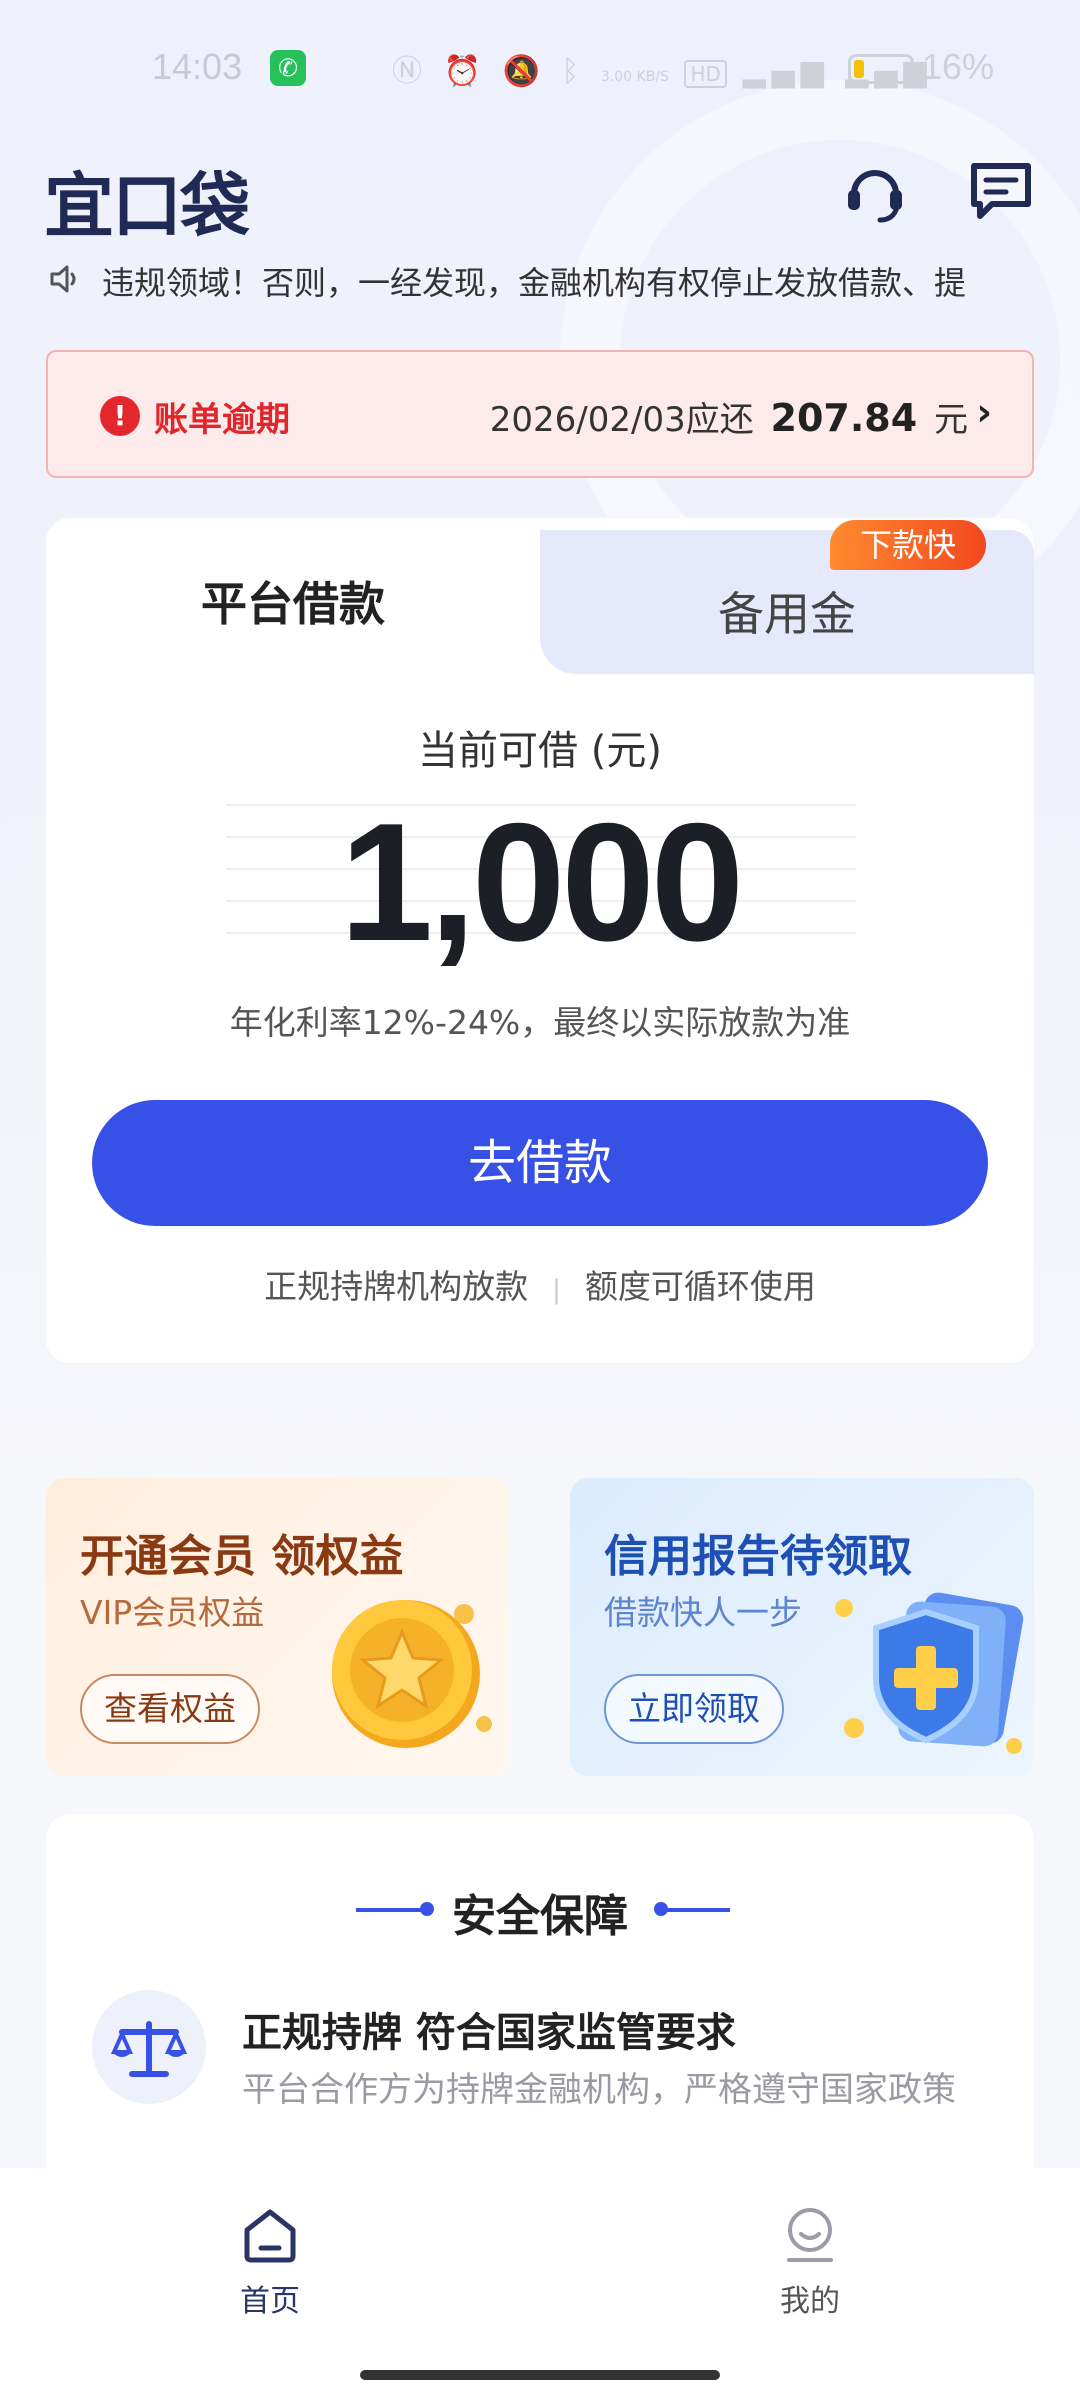  What do you see at coordinates (540, 1163) in the screenshot?
I see `borrow-button: 去借款` at bounding box center [540, 1163].